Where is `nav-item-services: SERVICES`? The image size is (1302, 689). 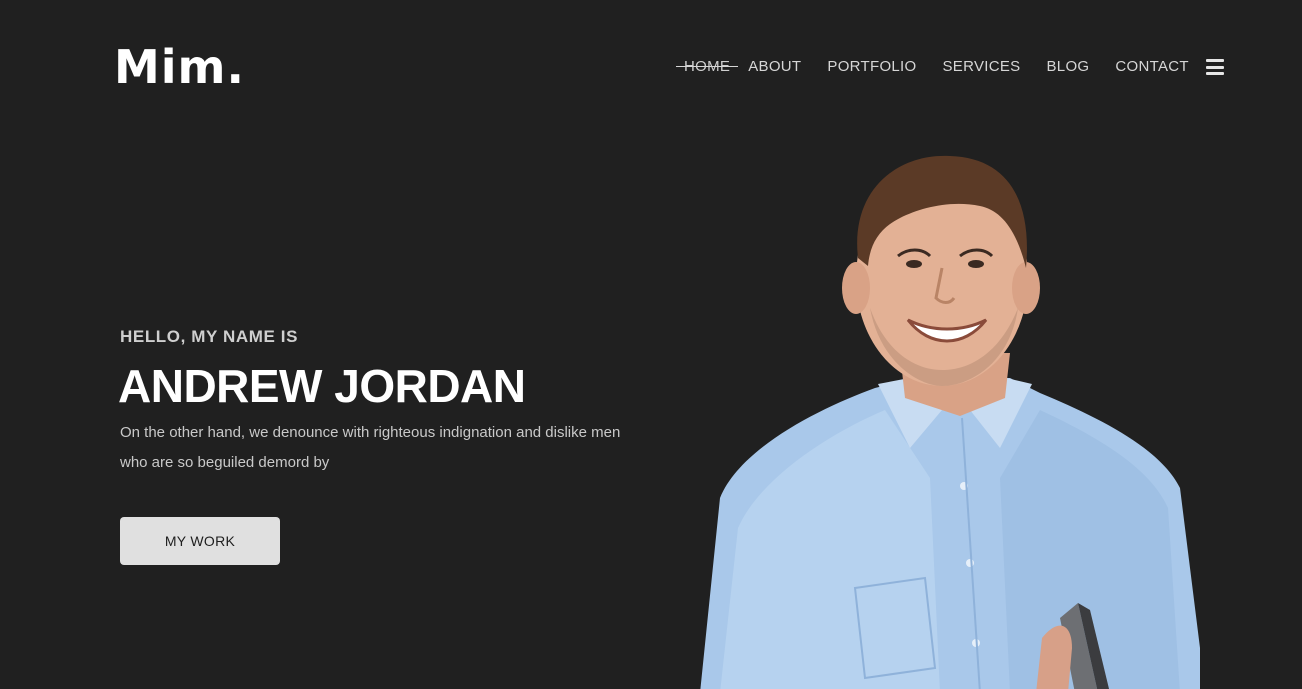
nav-item-services: SERVICES is located at coordinates (982, 67).